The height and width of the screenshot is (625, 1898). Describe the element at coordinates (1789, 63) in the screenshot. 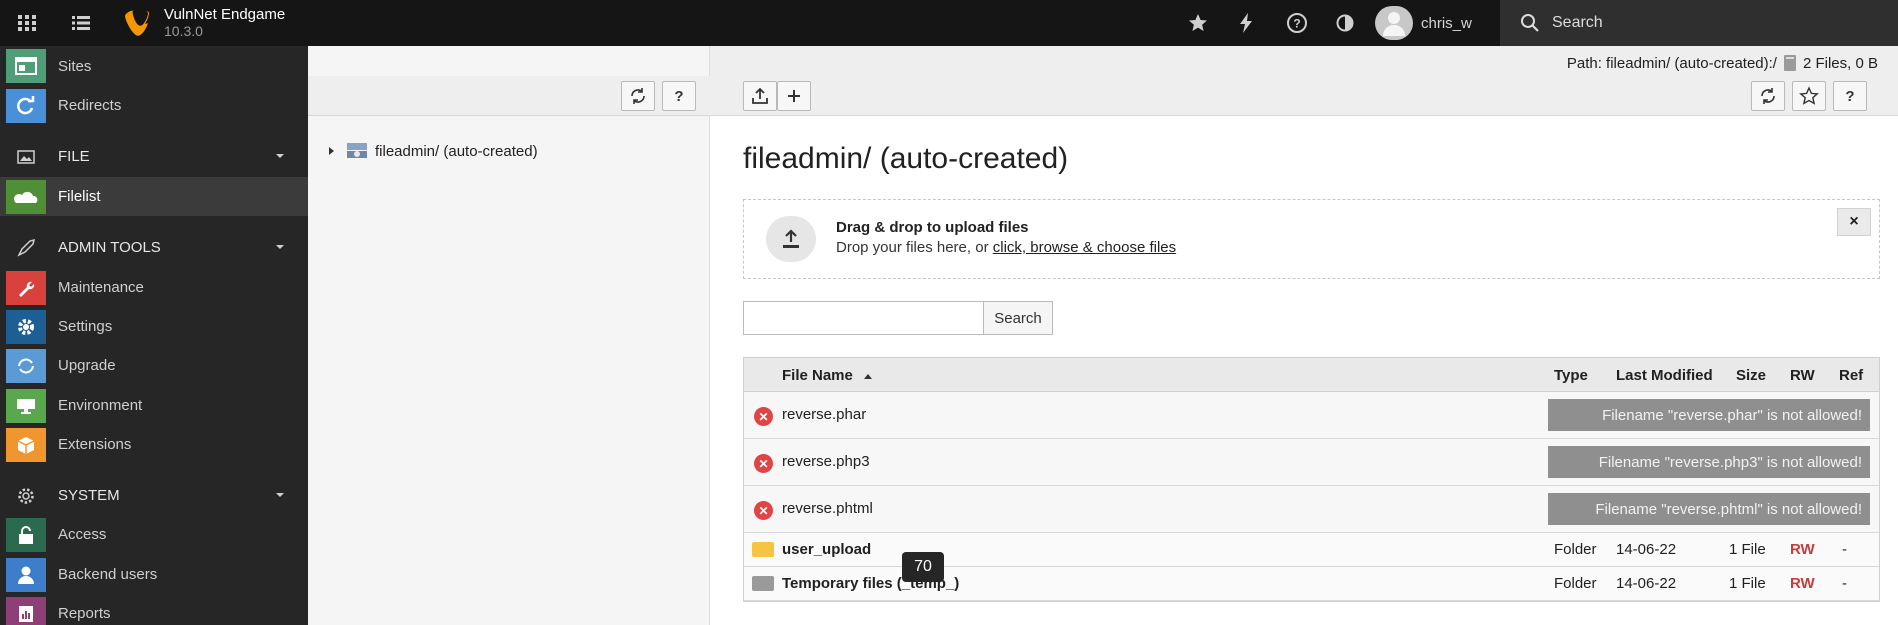

I see `storage-small-icon` at that location.